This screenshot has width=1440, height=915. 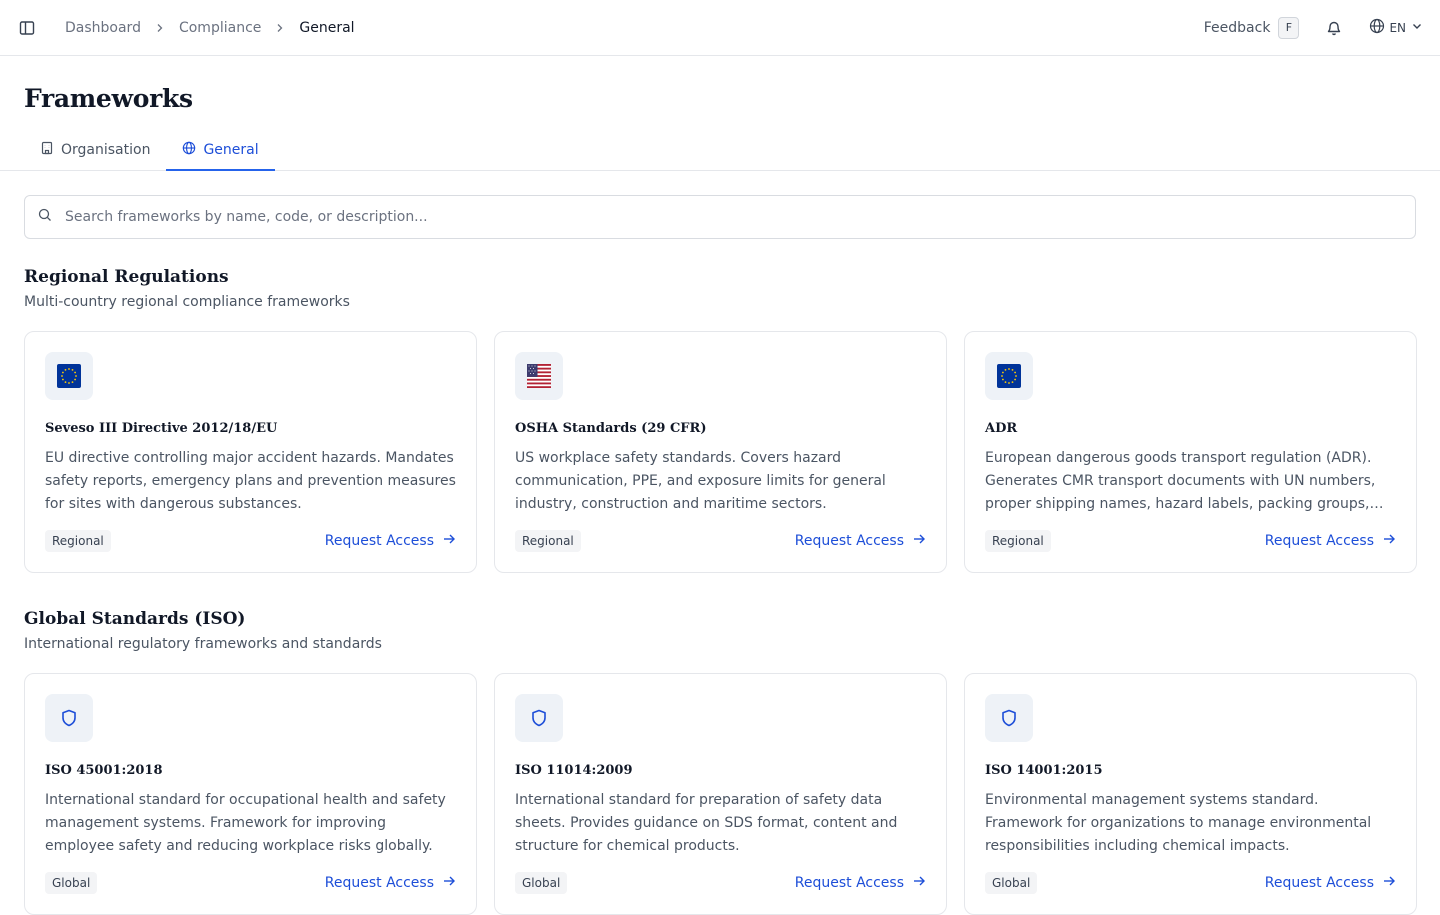 I want to click on card-title: Seveso III Directive 2012/18/EU, so click(x=161, y=428).